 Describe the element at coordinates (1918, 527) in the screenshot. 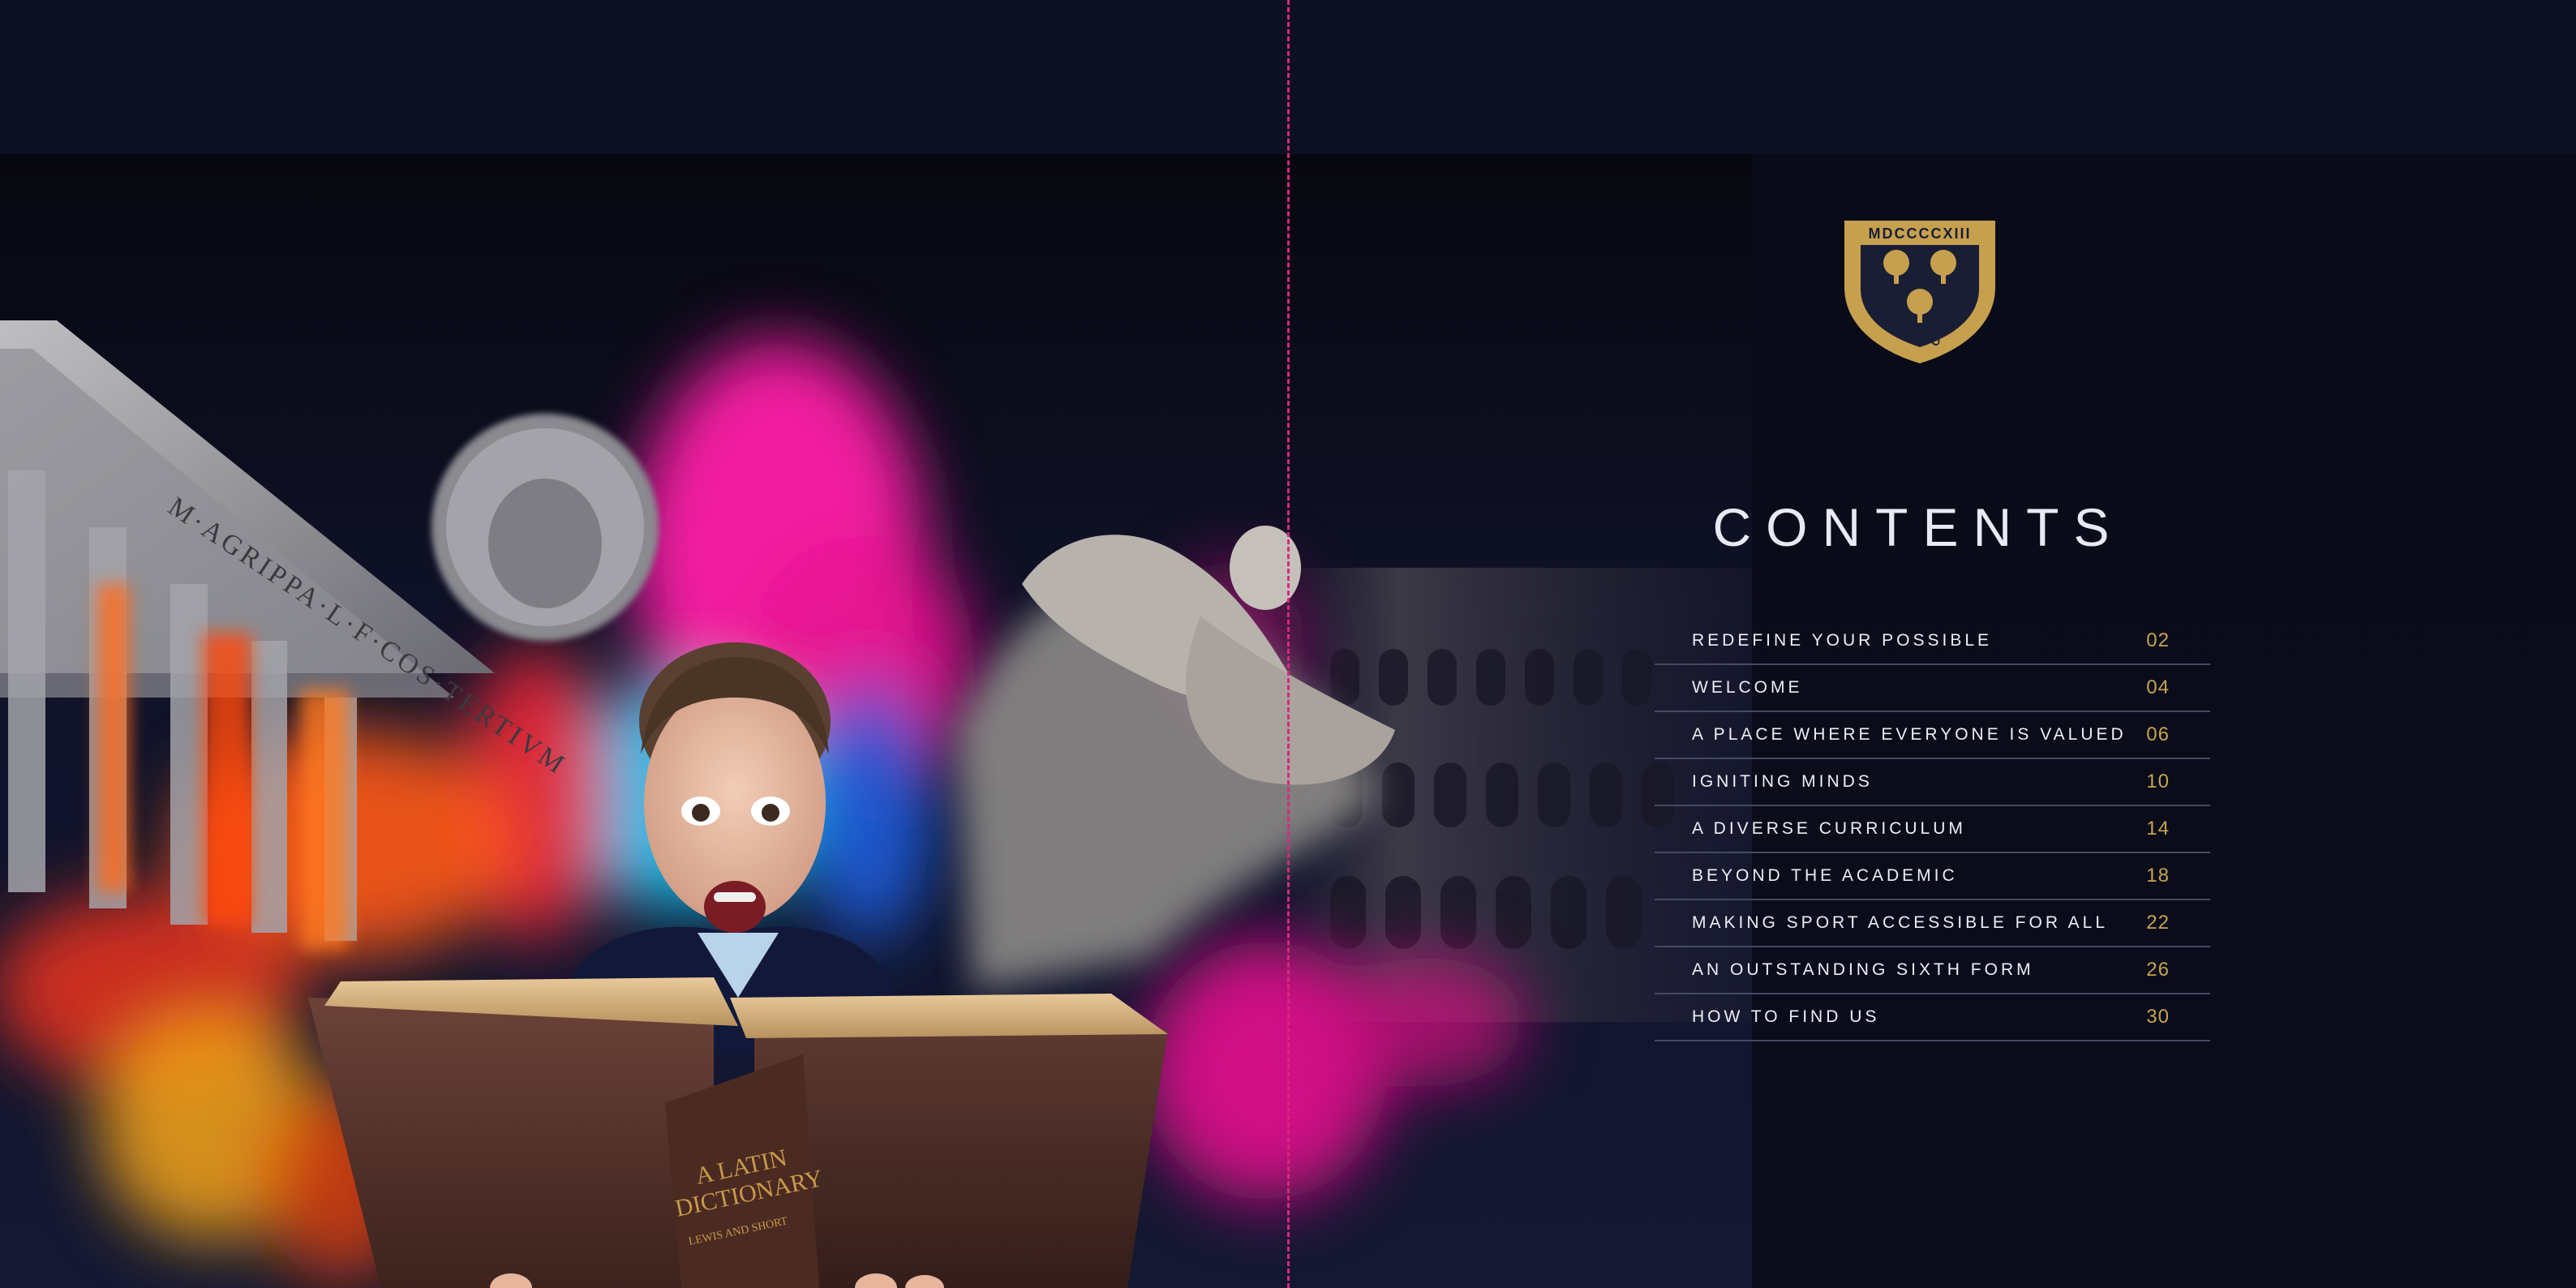

I see `contents-heading: CONTENTS` at that location.